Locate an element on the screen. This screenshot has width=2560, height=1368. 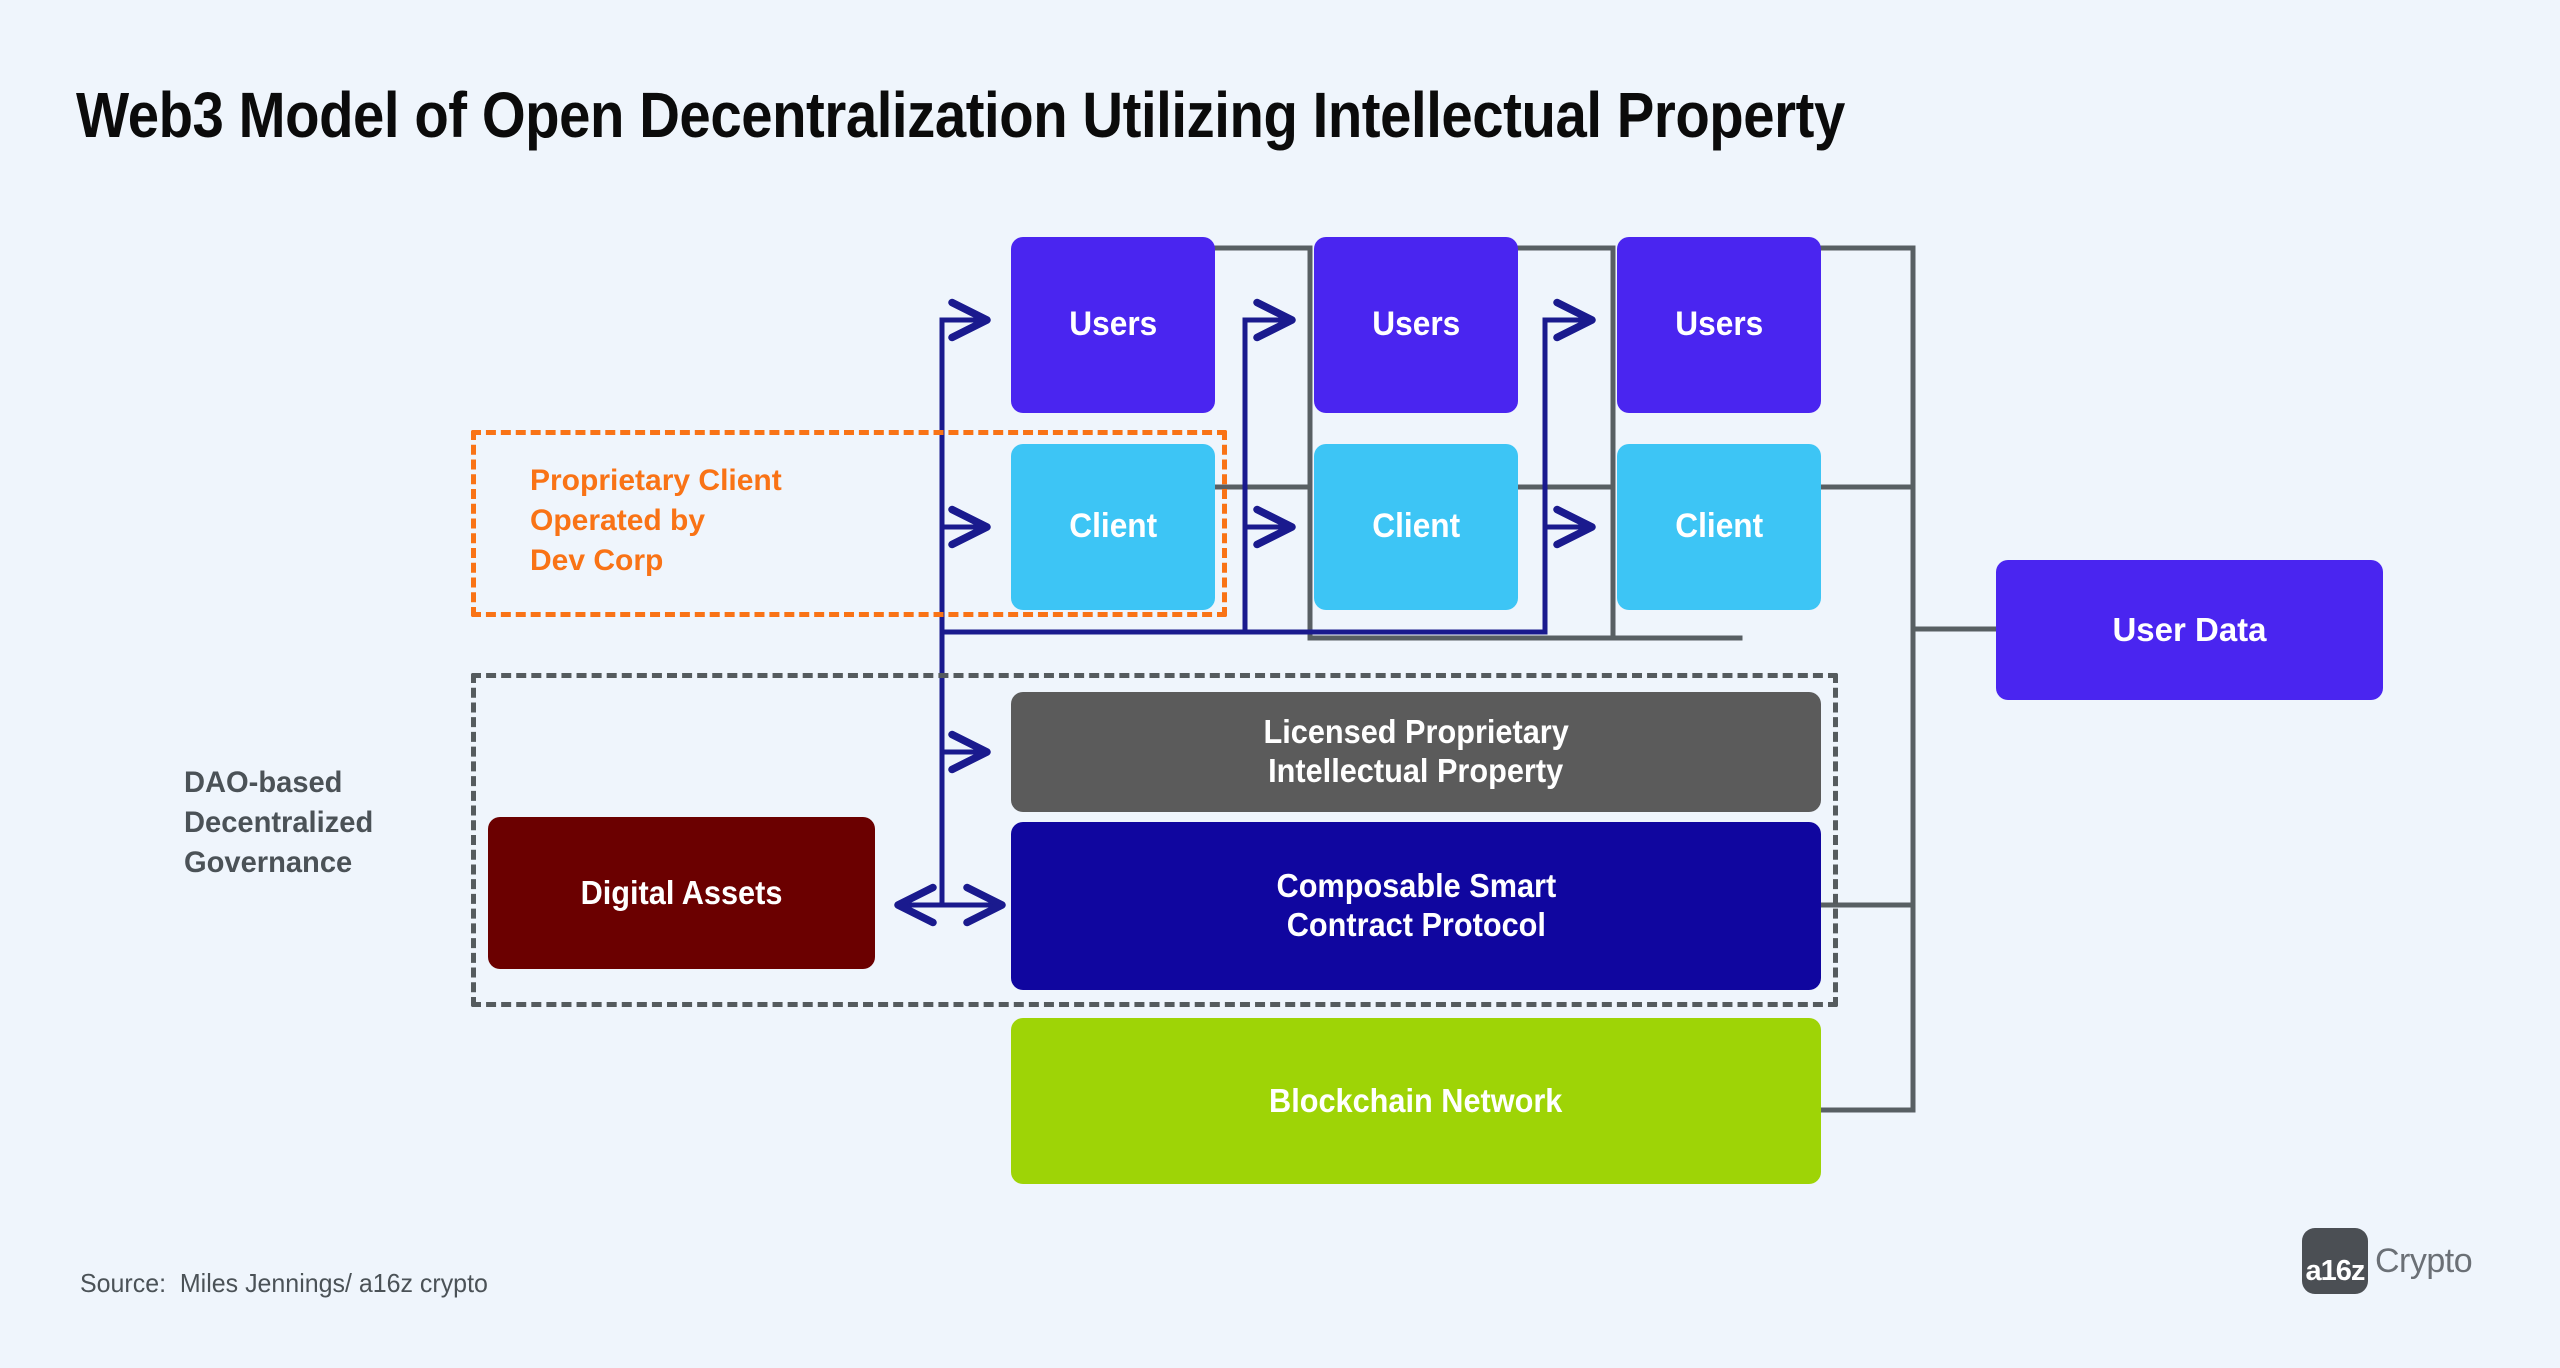
a16z-crypto-logo: a16z Crypto is located at coordinates (2387, 1261).